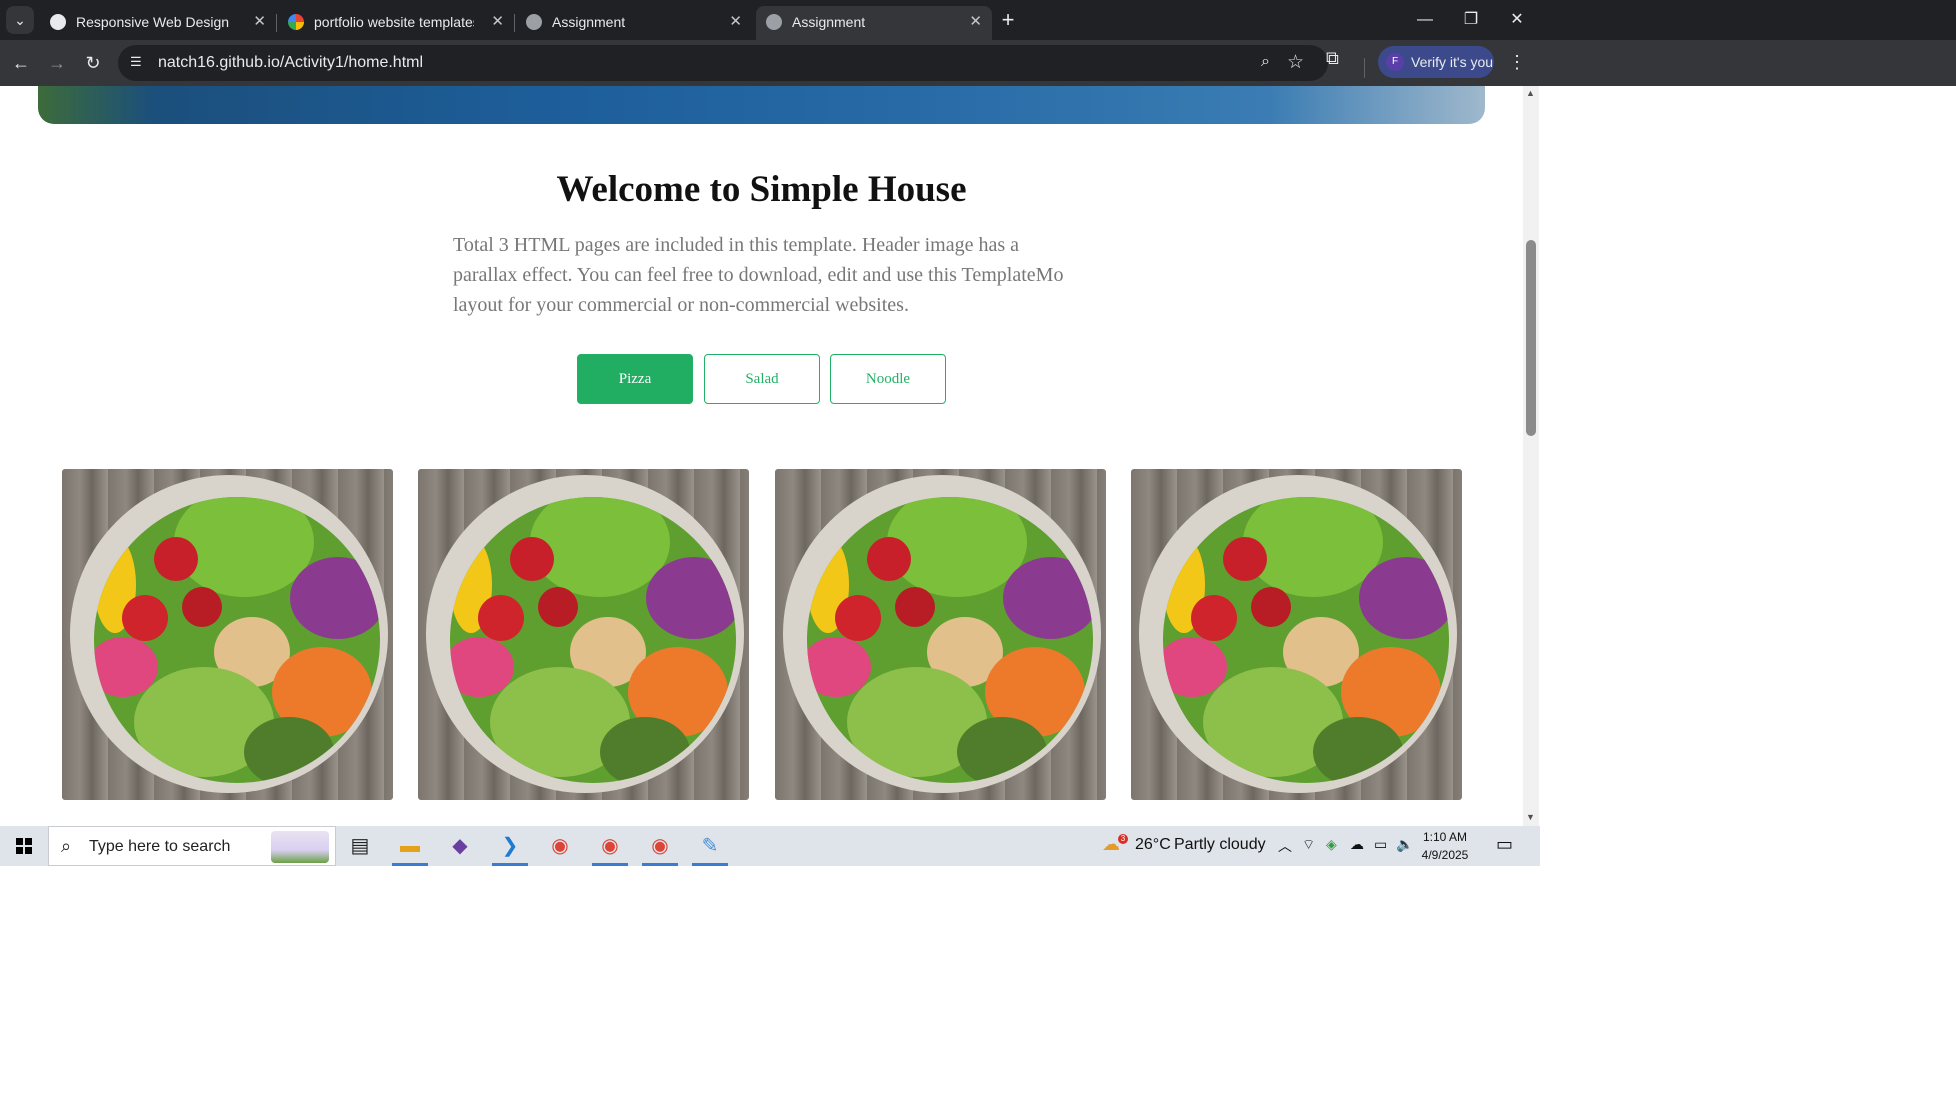 The image size is (1956, 1120). What do you see at coordinates (57, 63) in the screenshot?
I see `forward-icon: →` at bounding box center [57, 63].